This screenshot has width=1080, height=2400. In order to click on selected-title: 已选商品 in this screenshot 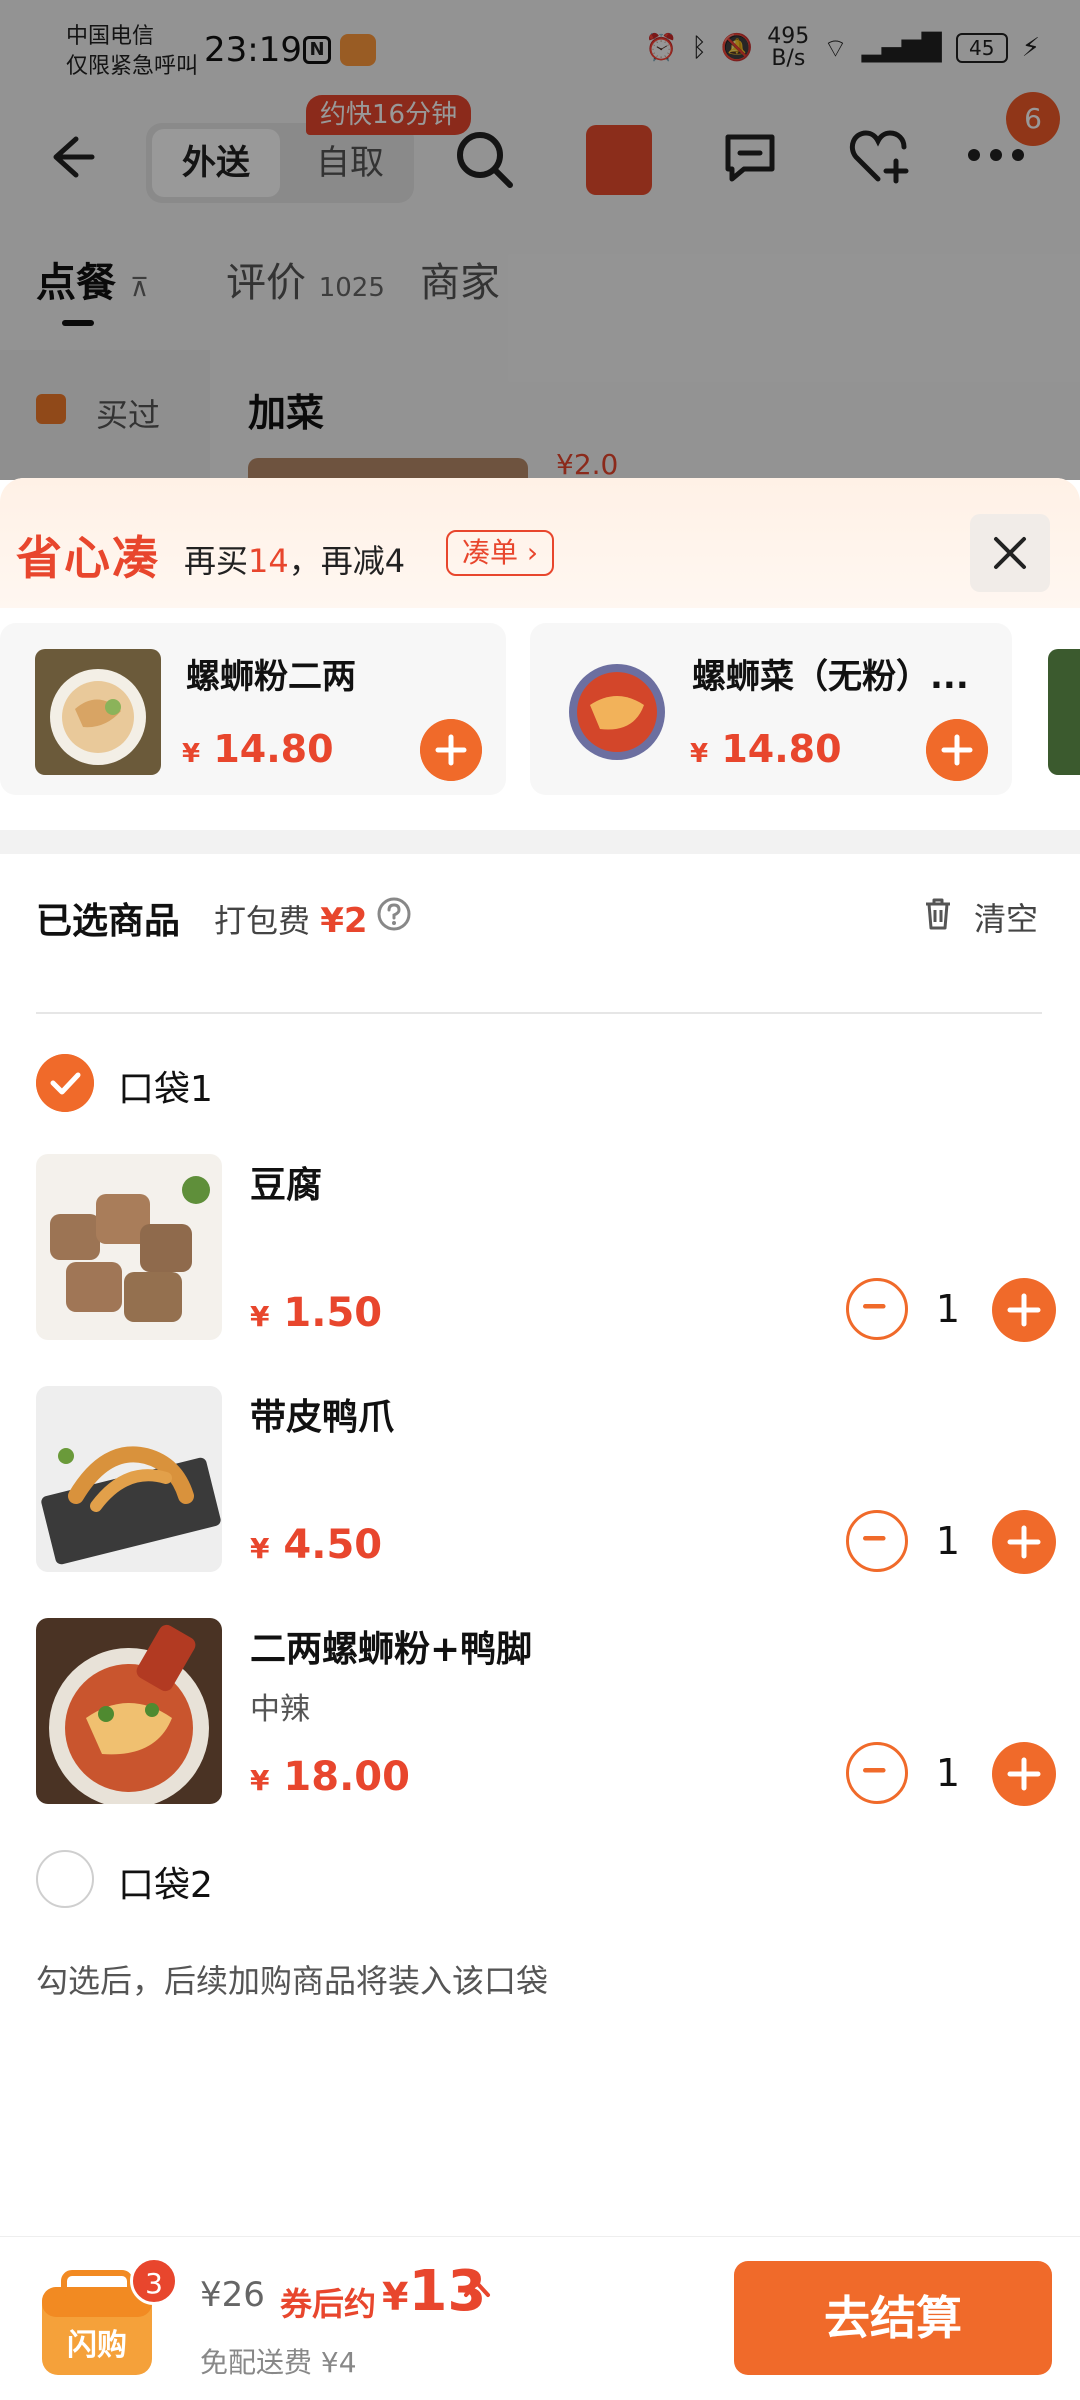, I will do `click(108, 921)`.